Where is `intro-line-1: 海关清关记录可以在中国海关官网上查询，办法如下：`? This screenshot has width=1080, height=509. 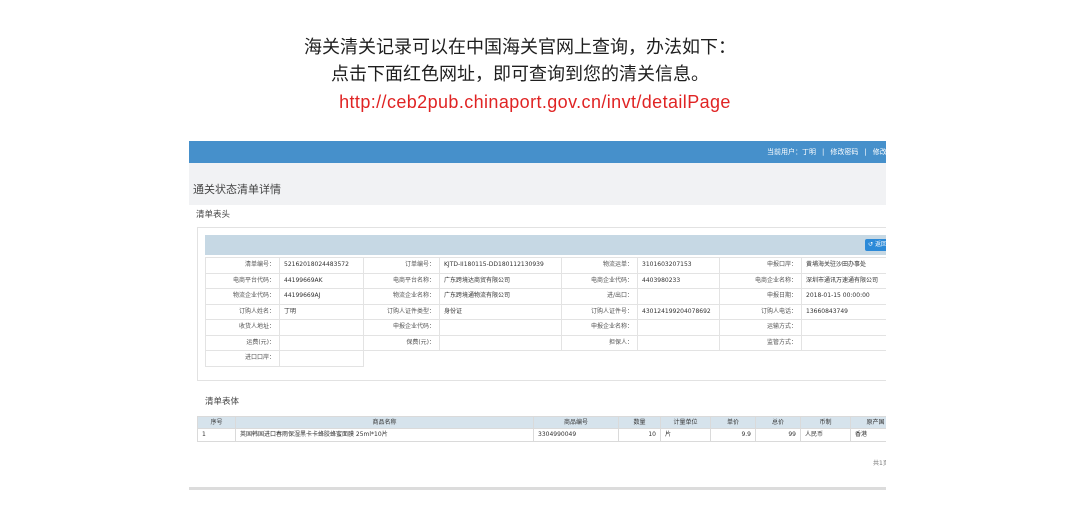 intro-line-1: 海关清关记录可以在中国海关官网上查询，办法如下： is located at coordinates (520, 47).